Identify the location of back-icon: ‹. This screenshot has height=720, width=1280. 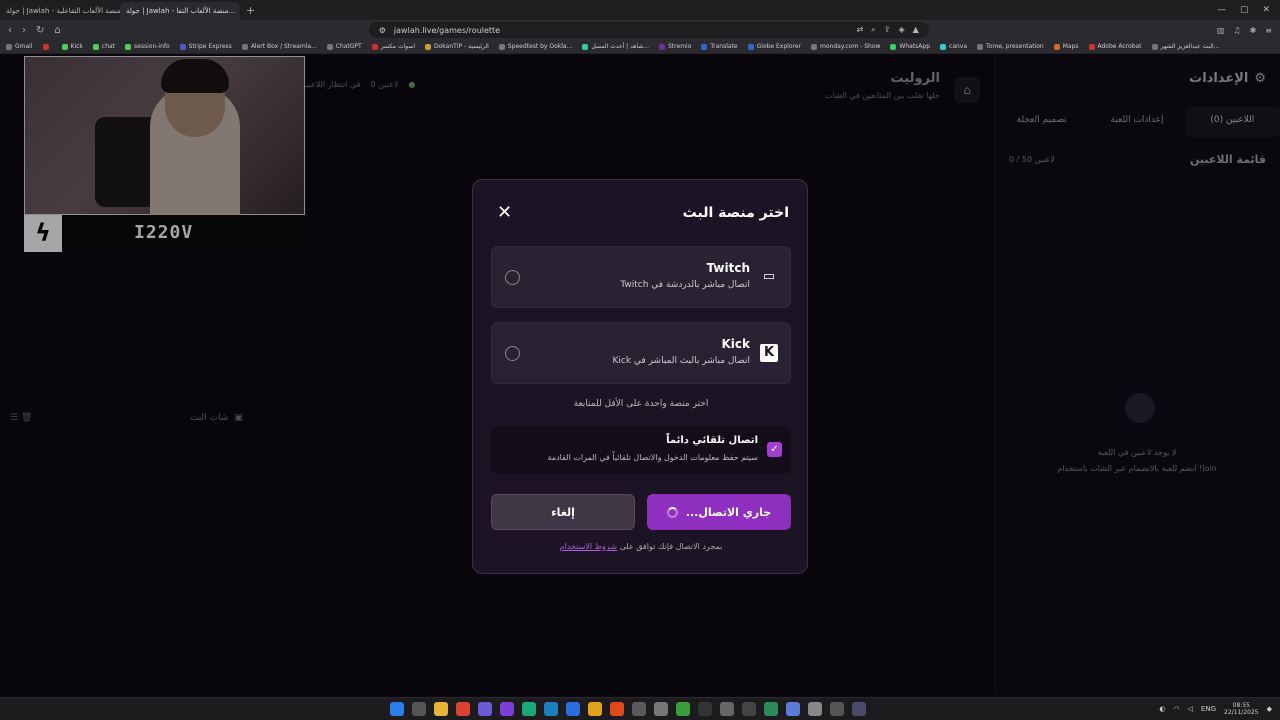
(10, 30).